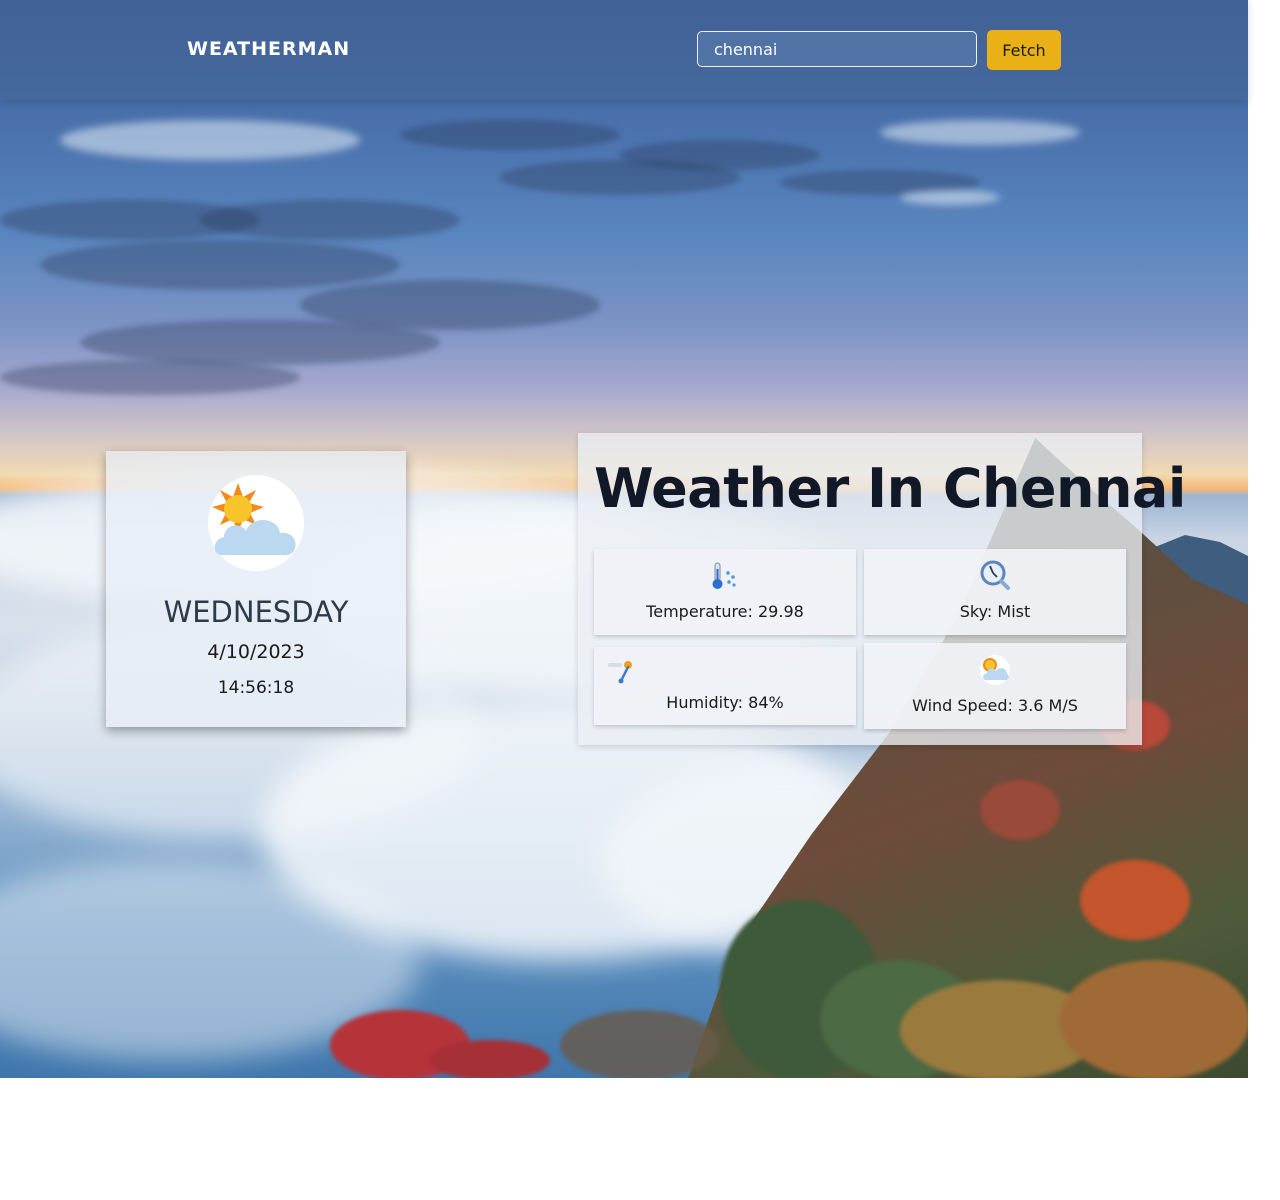  I want to click on weather-icon-circle, so click(256, 523).